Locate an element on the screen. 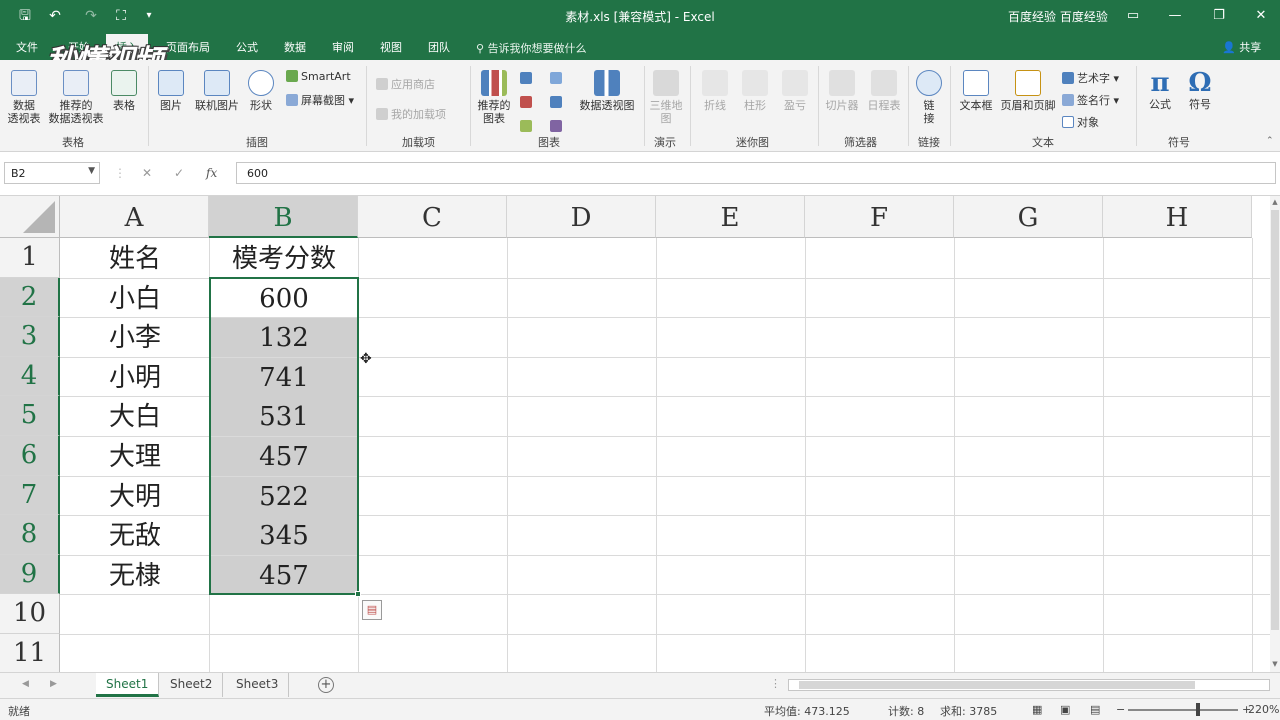 The width and height of the screenshot is (1280, 720). formula-input: 600 is located at coordinates (756, 173).